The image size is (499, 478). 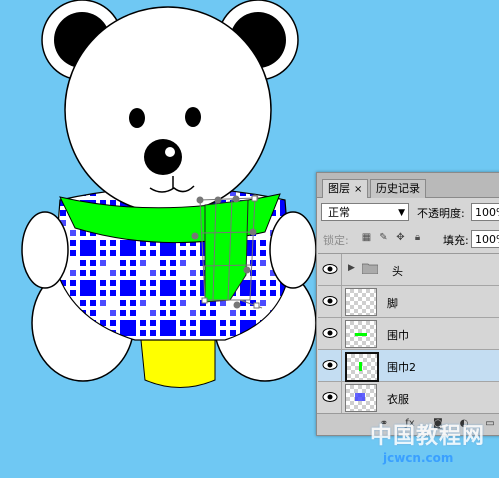 What do you see at coordinates (410, 239) in the screenshot?
I see `lock-fill-row: 锁定: ▦ ✎ ✥ 🔒︎ 填充: 100%` at bounding box center [410, 239].